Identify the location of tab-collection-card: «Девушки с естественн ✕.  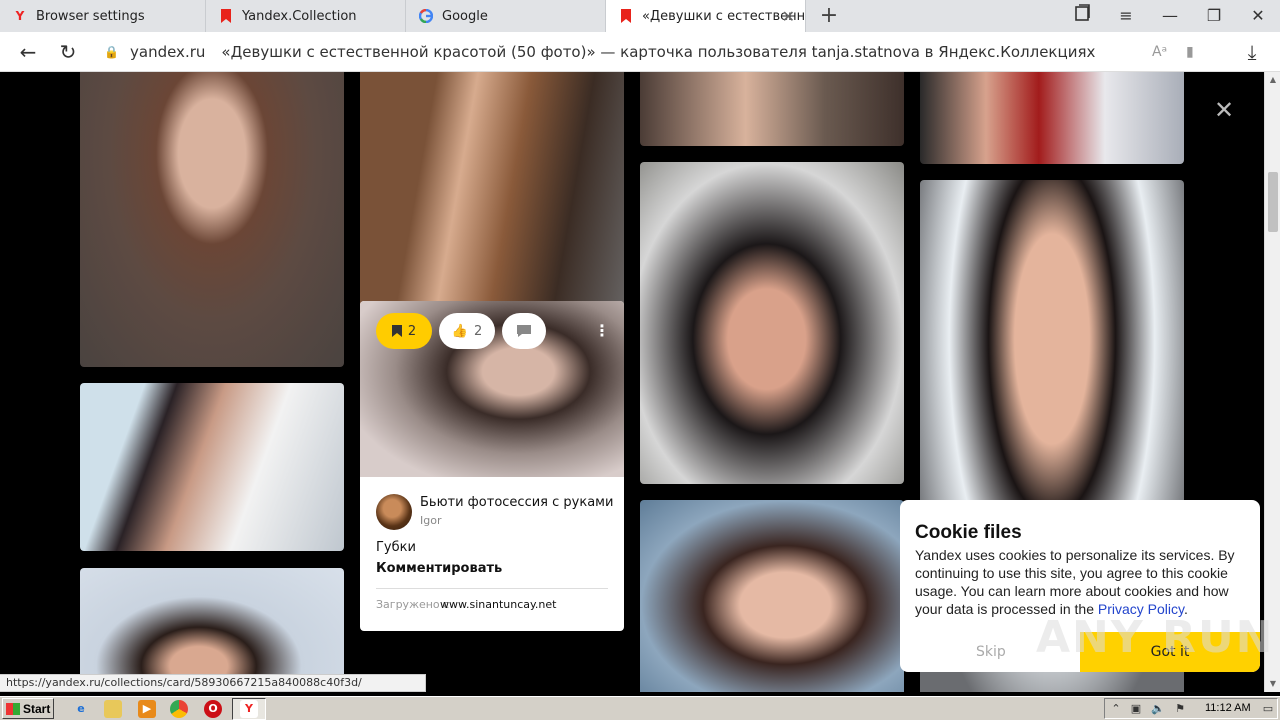
(706, 16).